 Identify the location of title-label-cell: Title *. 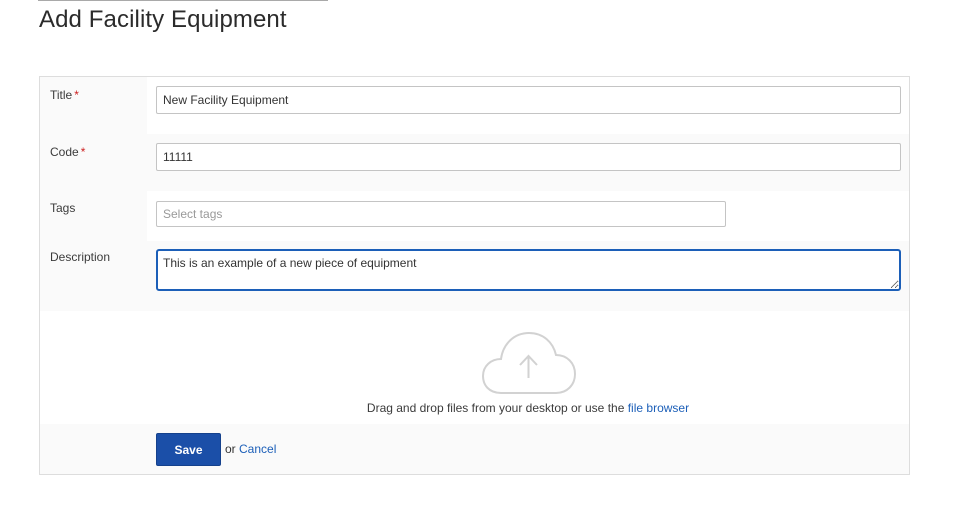
(93, 105).